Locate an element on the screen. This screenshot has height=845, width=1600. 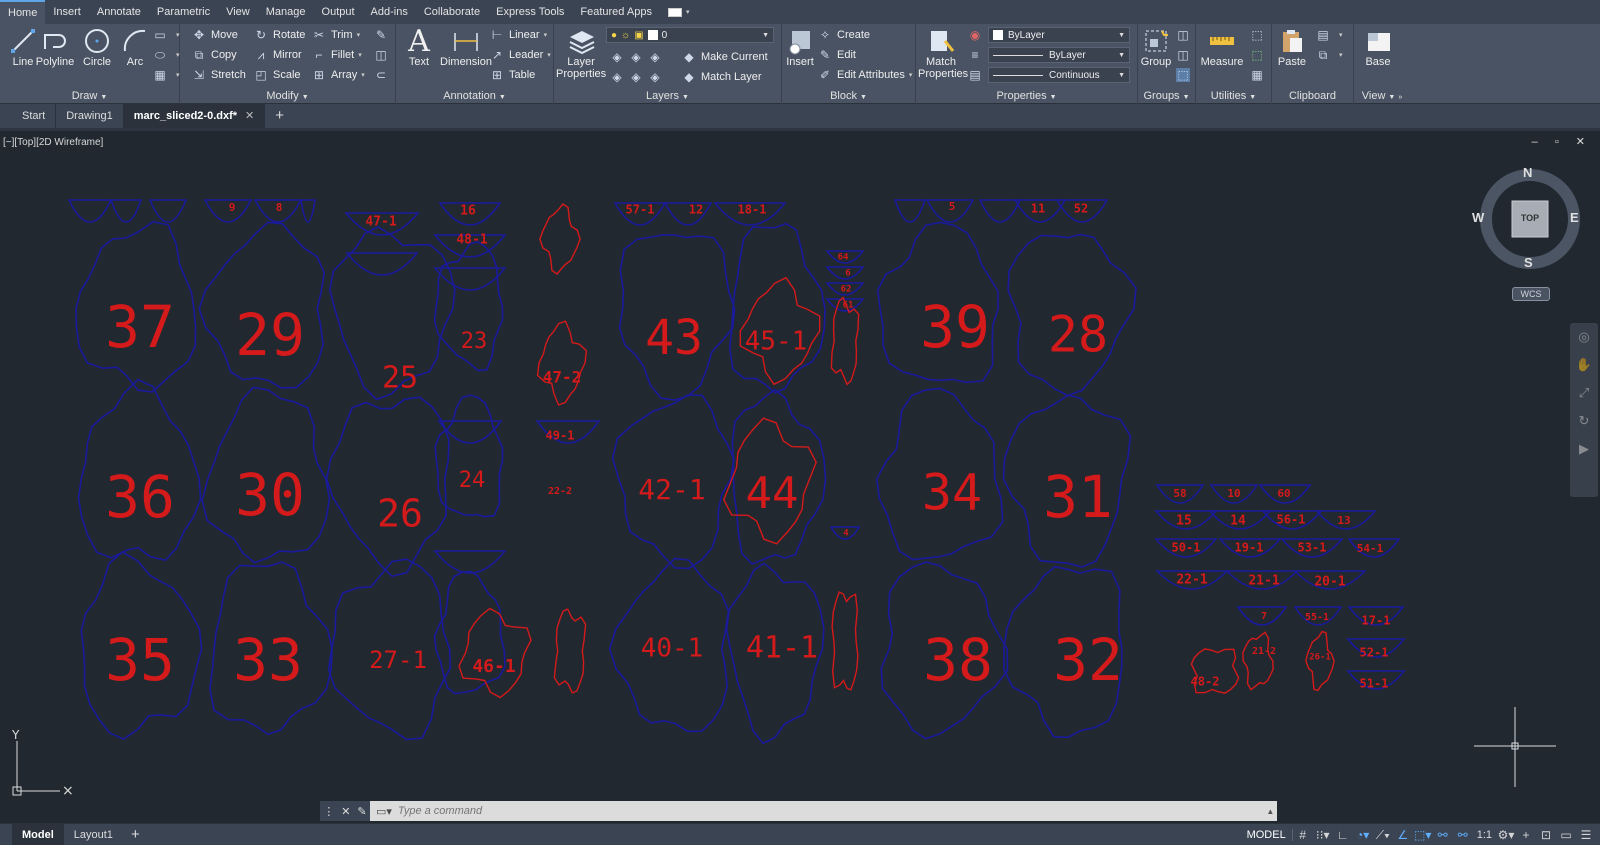
piece-label: 24 is located at coordinates (472, 480).